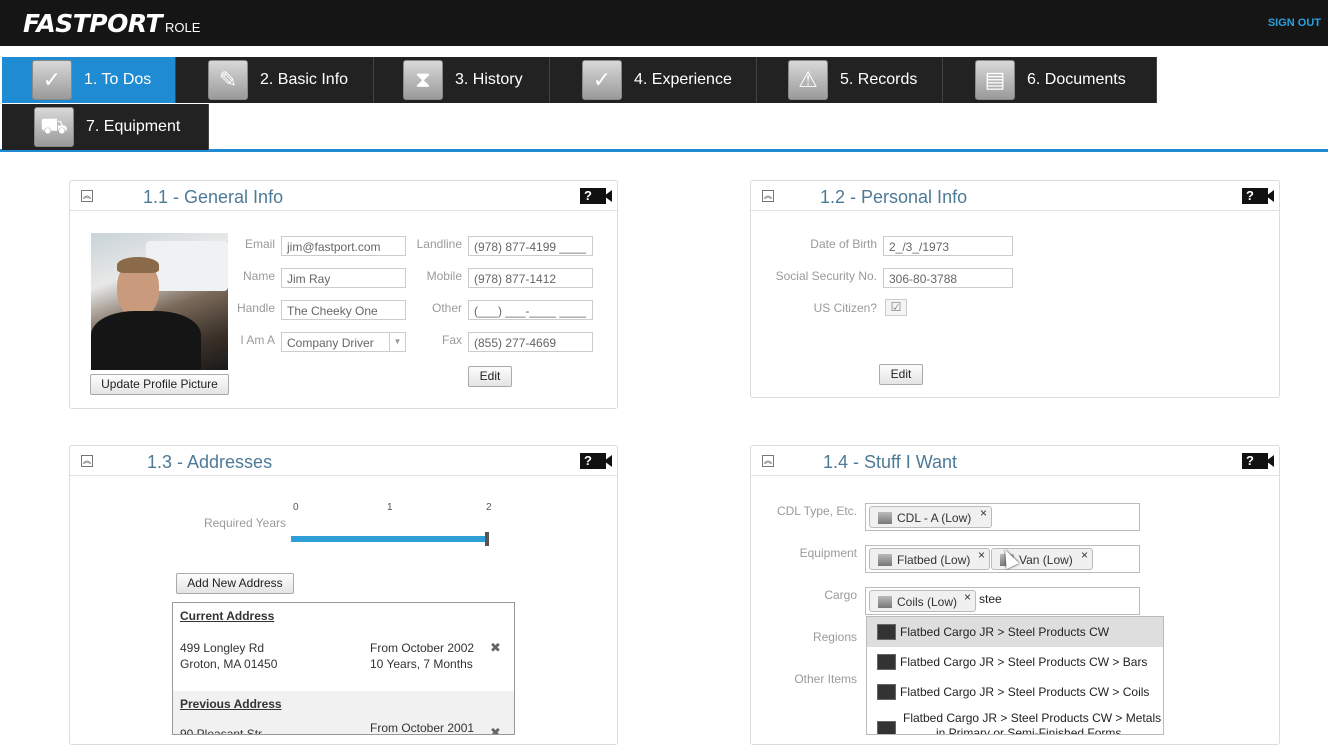 This screenshot has width=1328, height=745. Describe the element at coordinates (343, 461) in the screenshot. I see `panel-header: ︽ 1.3 - Addresses ?` at that location.